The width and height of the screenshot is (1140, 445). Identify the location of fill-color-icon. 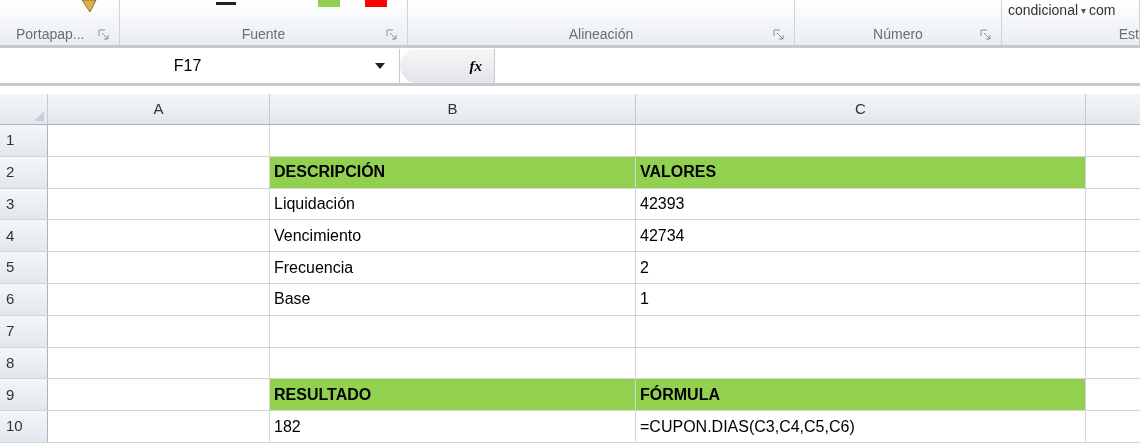
(329, 3).